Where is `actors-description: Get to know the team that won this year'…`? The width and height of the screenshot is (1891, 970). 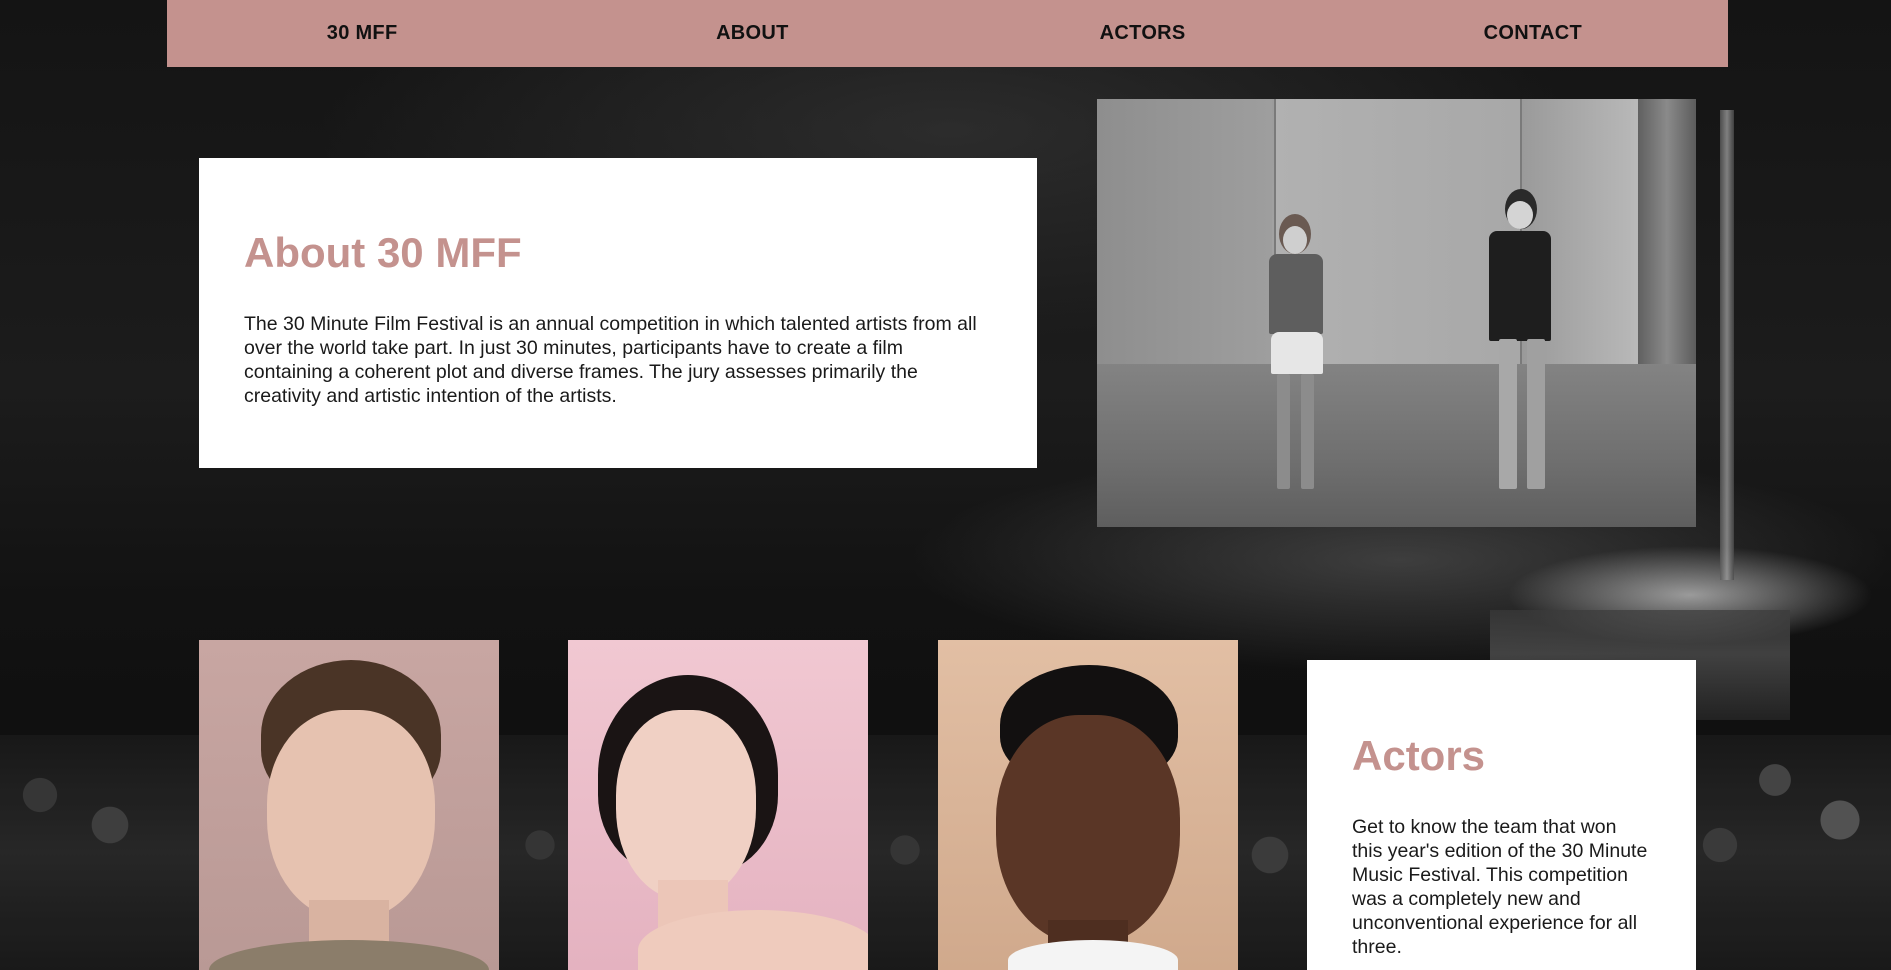
actors-description: Get to know the team that won this year'… is located at coordinates (1500, 887).